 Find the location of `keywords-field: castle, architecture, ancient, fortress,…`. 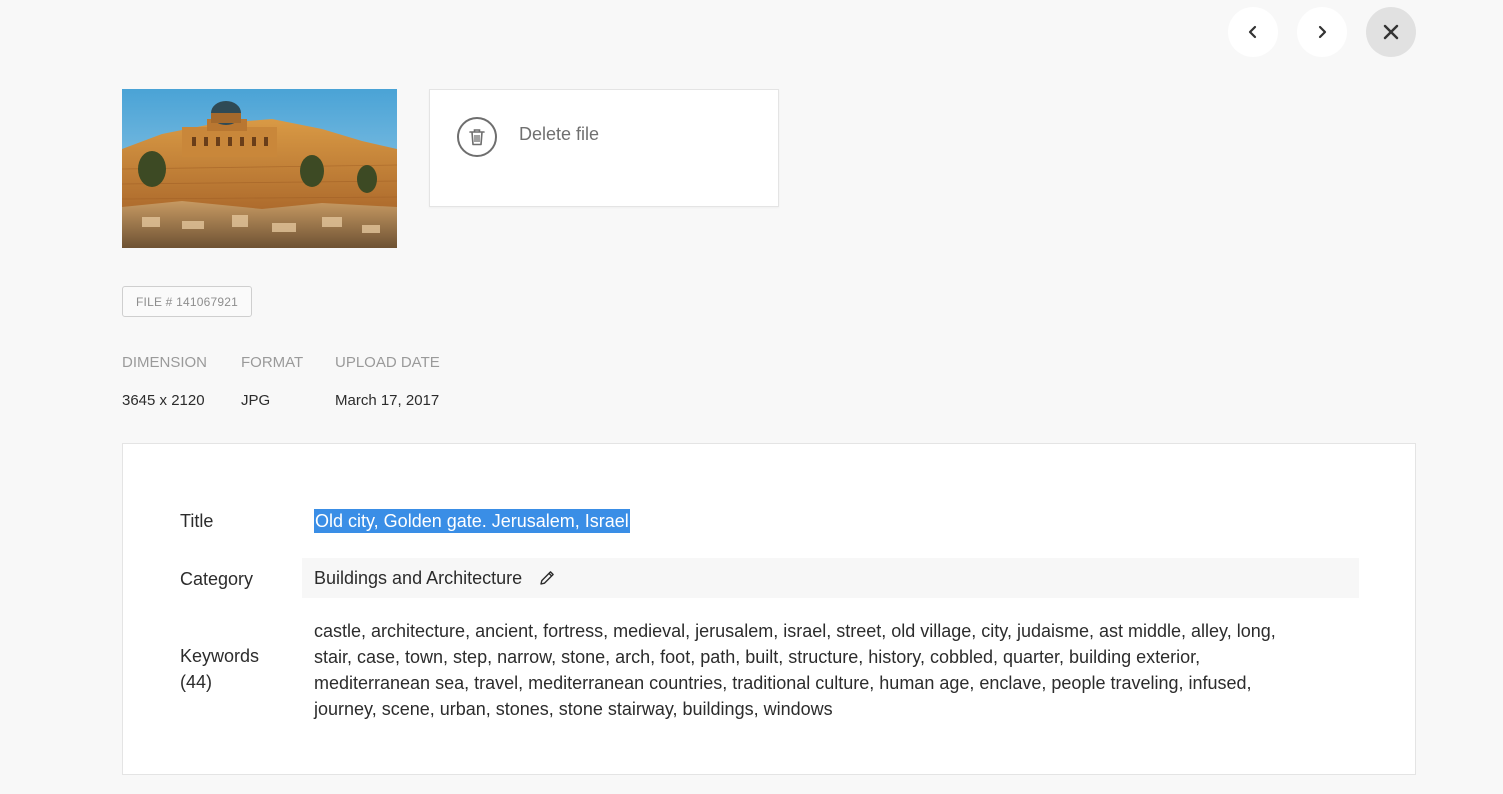

keywords-field: castle, architecture, ancient, fortress,… is located at coordinates (809, 670).